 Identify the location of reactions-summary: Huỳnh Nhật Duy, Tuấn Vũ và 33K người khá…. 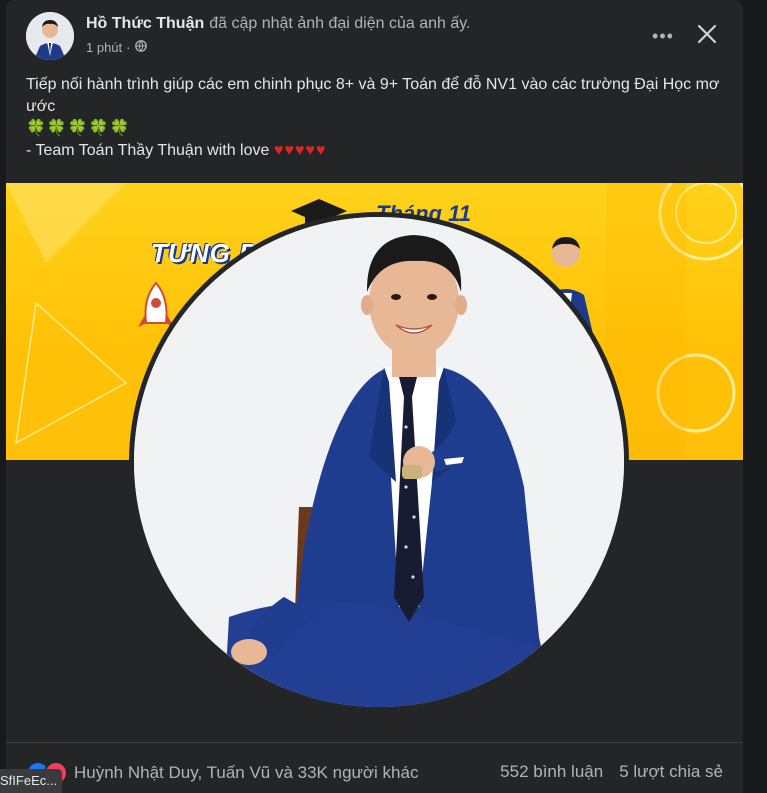
(222, 773).